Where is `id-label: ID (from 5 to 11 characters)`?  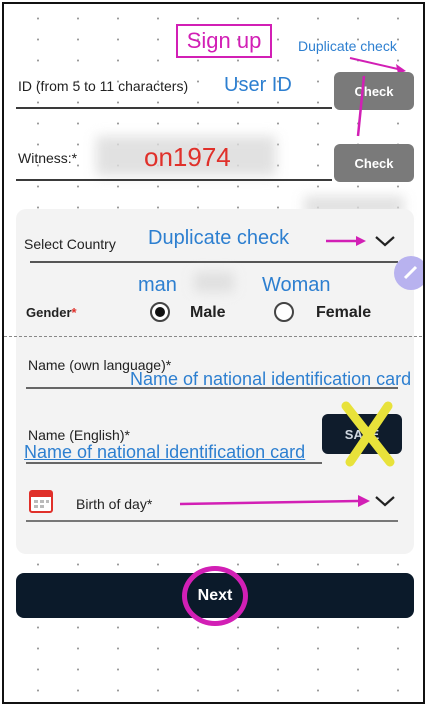 id-label: ID (from 5 to 11 characters) is located at coordinates (103, 86).